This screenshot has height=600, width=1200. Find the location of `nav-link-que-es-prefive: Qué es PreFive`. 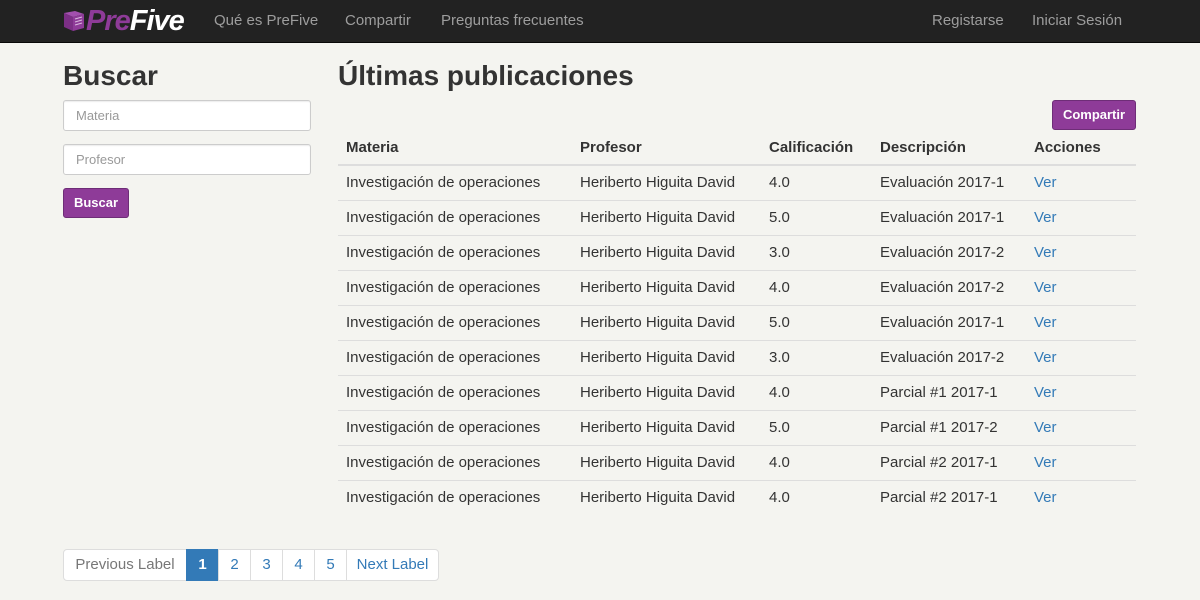

nav-link-que-es-prefive: Qué es PreFive is located at coordinates (266, 21).